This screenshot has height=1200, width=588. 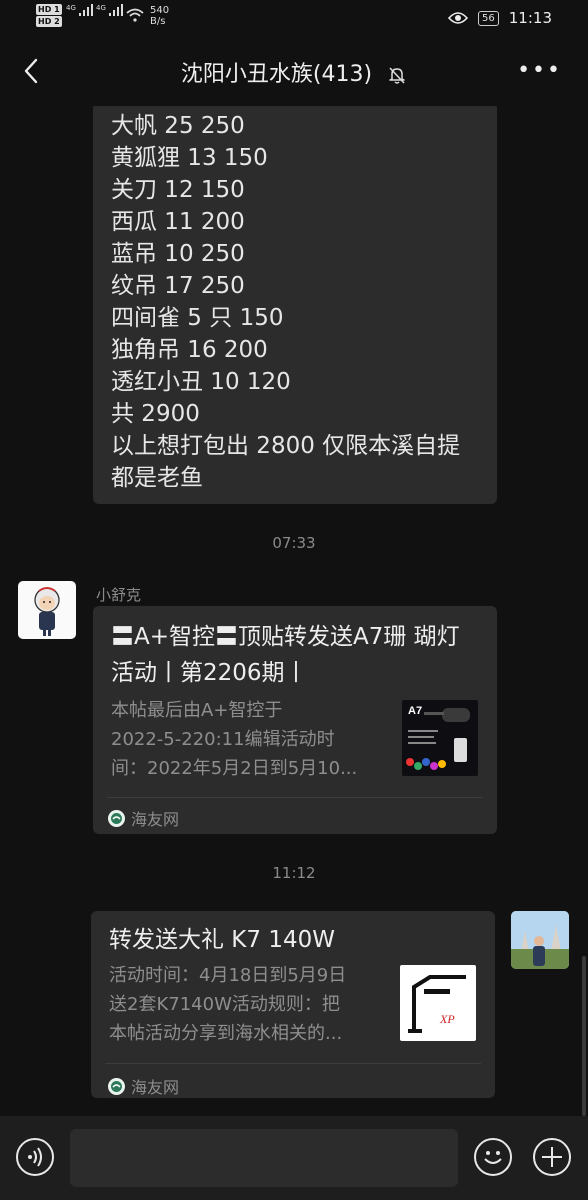 What do you see at coordinates (201, 382) in the screenshot?
I see `message-line: 透红小丑 10 120` at bounding box center [201, 382].